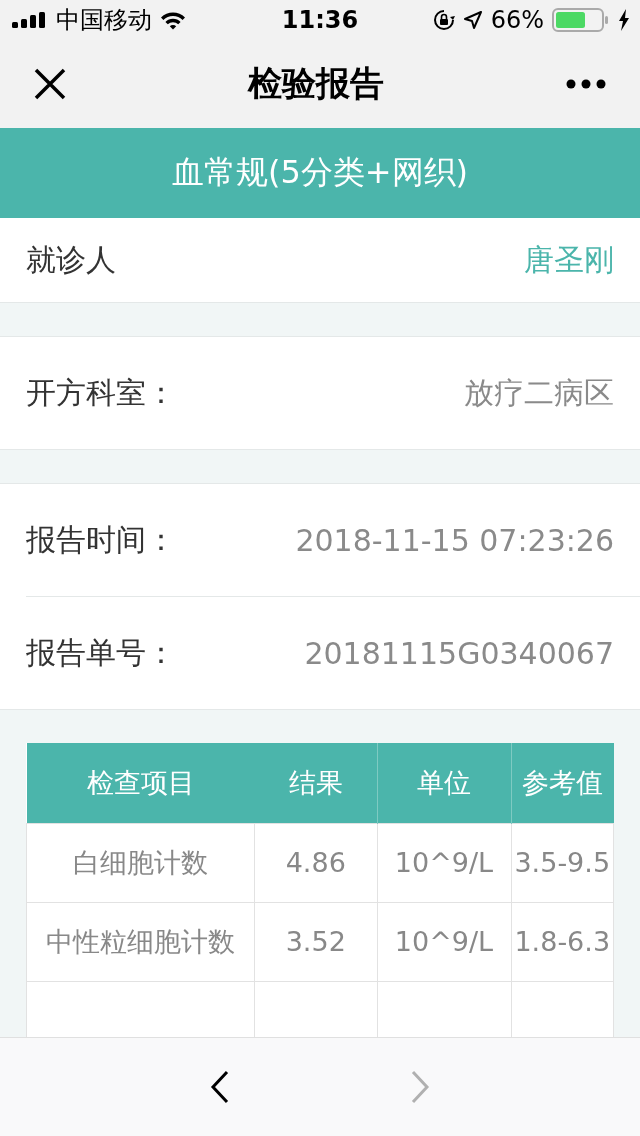  I want to click on close-icon, so click(50, 84).